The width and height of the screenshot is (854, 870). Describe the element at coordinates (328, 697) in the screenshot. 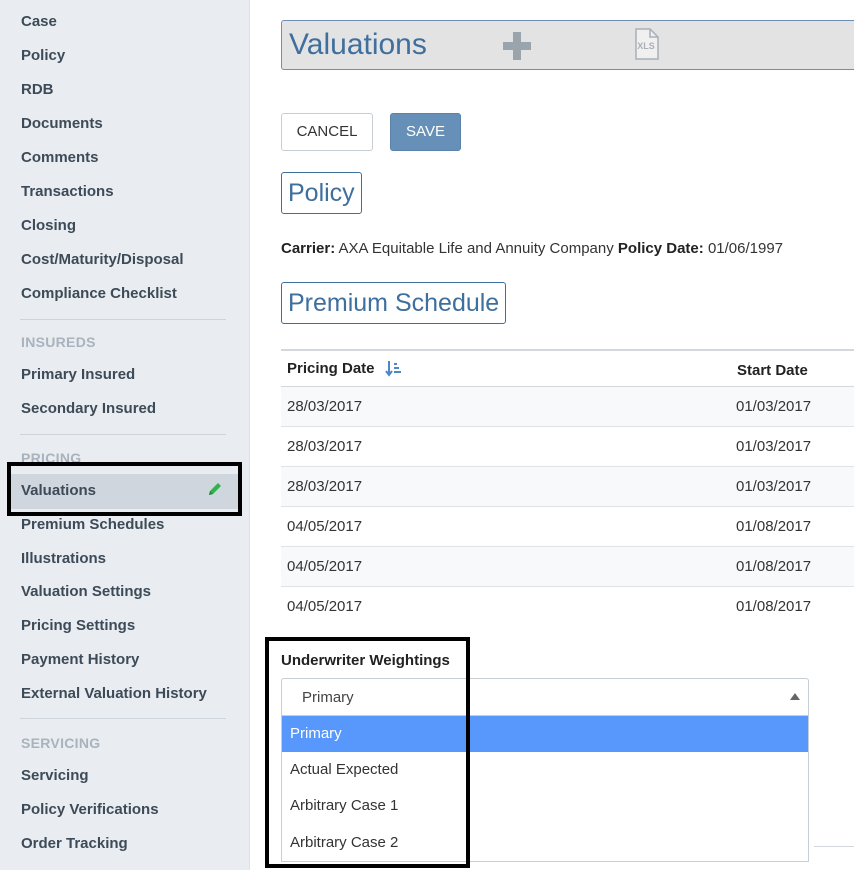

I see `select-value: Primary` at that location.